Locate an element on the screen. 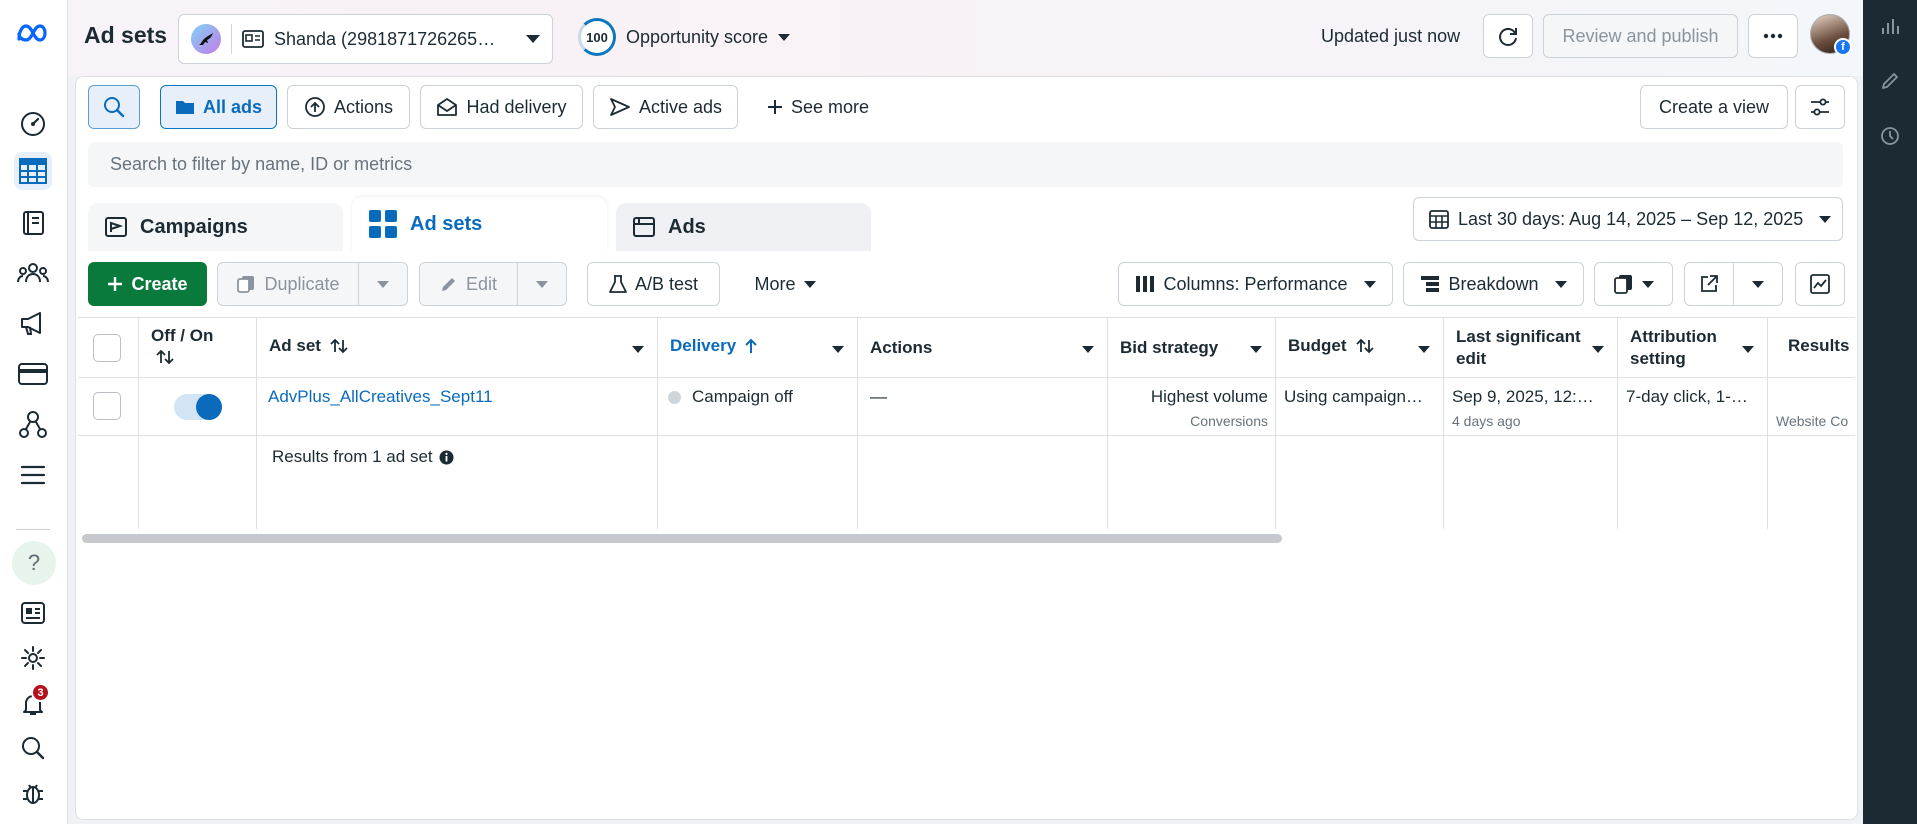 The width and height of the screenshot is (1917, 824). duplicate-dropdown-button is located at coordinates (383, 284).